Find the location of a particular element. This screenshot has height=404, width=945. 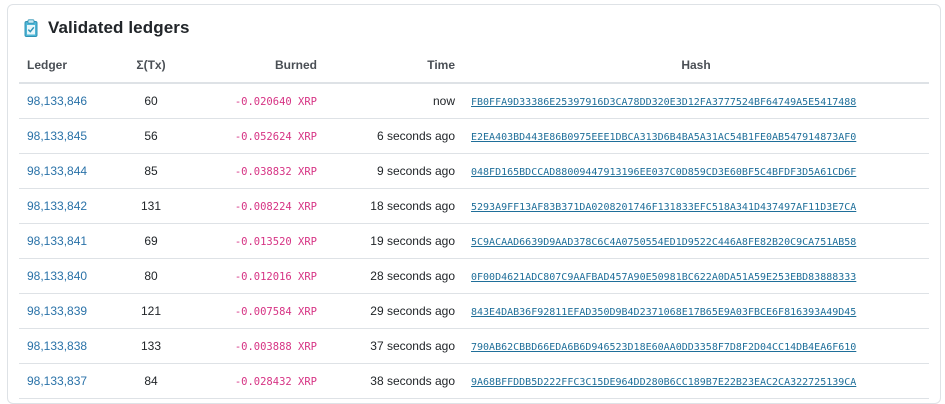

burned-value: -0.013520 XRP is located at coordinates (275, 242).